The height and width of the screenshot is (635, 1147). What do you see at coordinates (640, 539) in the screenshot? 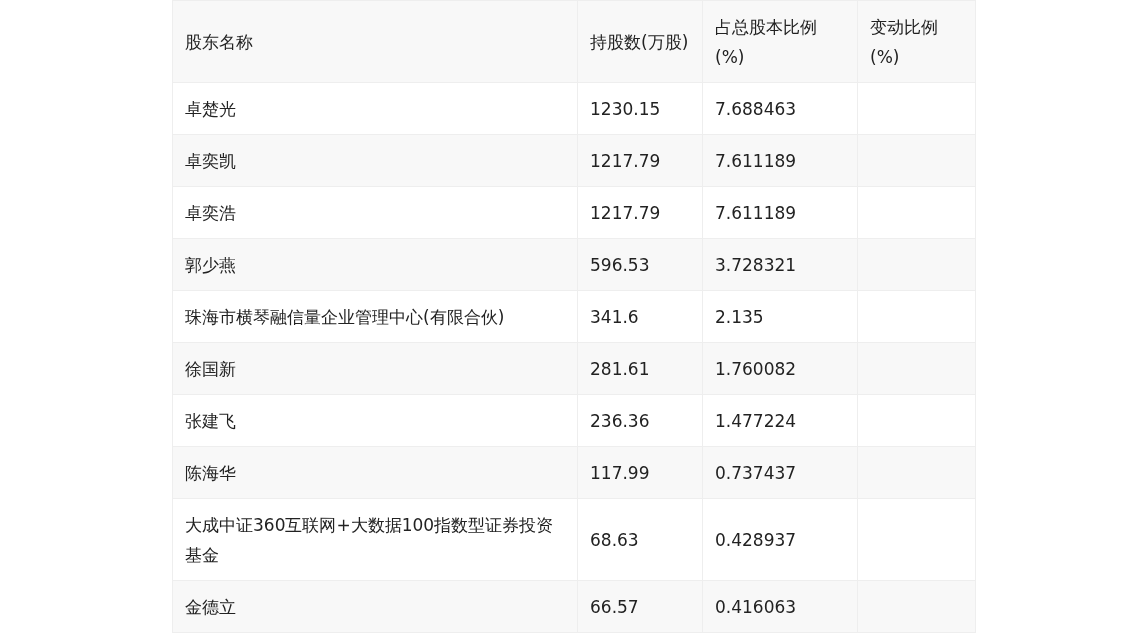
I see `shares-cell: 68.63` at bounding box center [640, 539].